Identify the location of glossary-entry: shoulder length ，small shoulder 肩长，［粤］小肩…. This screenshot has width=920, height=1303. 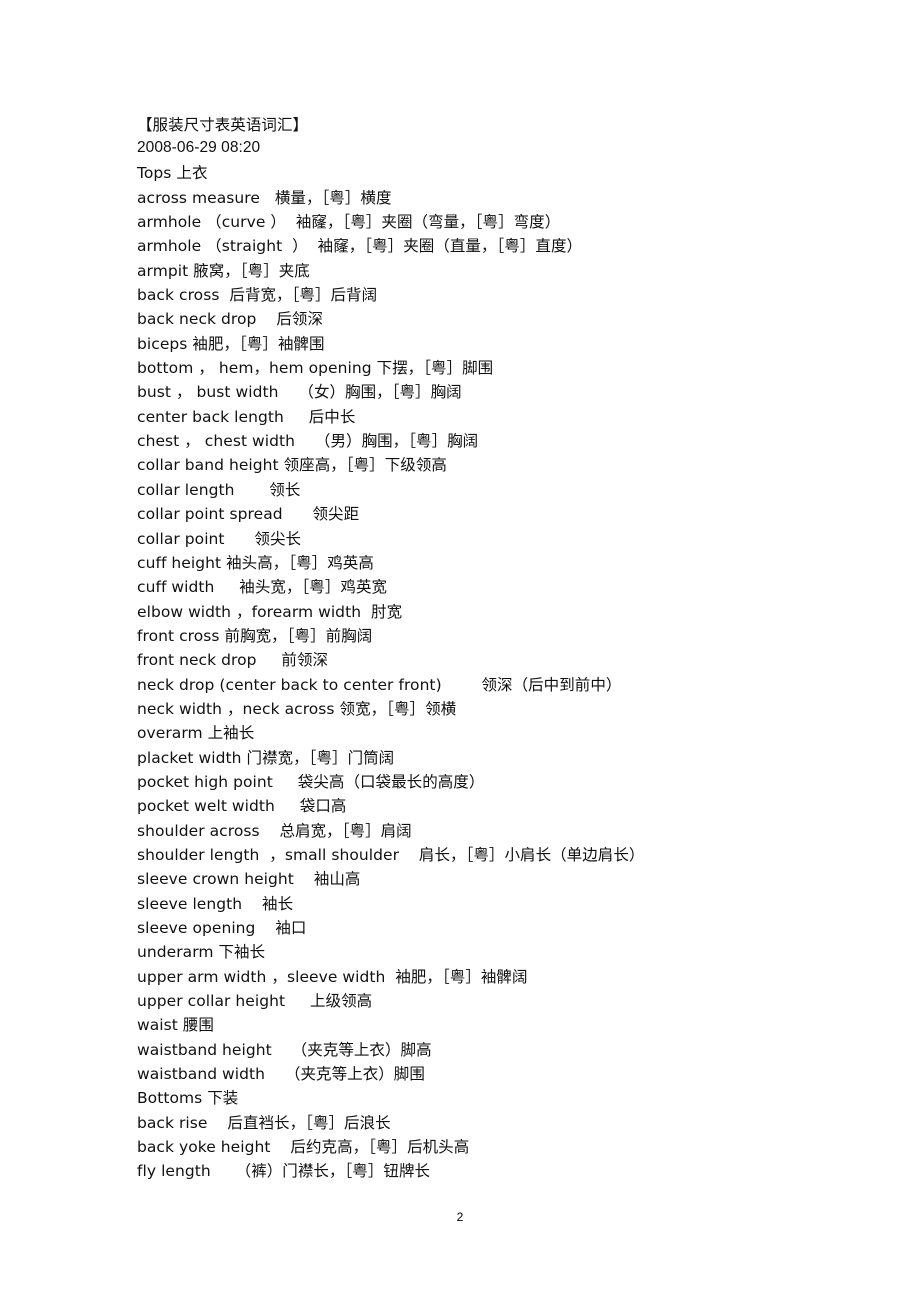
(391, 854).